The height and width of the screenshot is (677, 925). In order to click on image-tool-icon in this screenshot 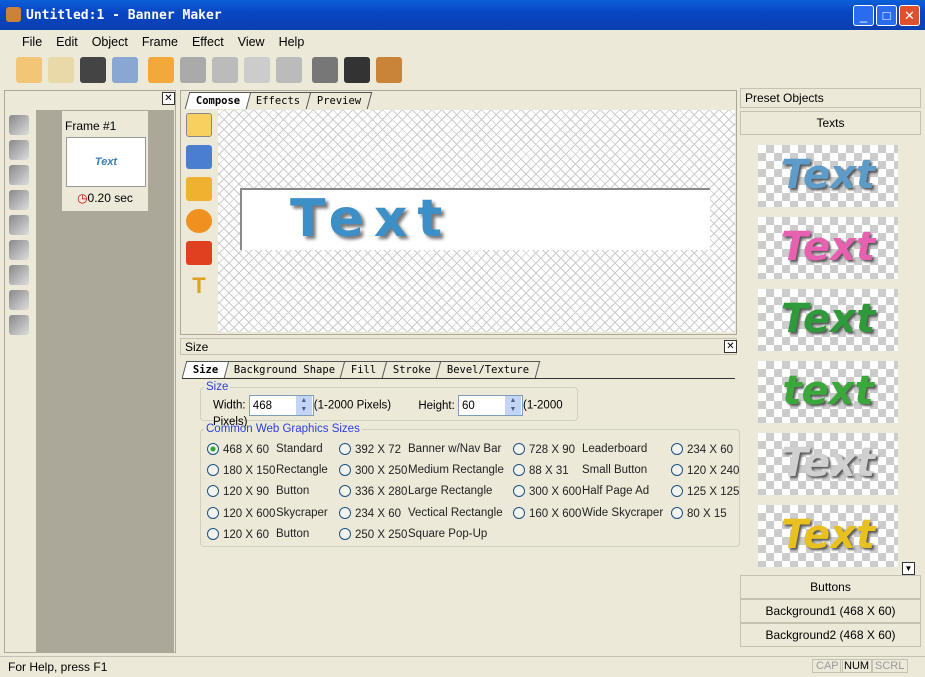, I will do `click(199, 157)`.